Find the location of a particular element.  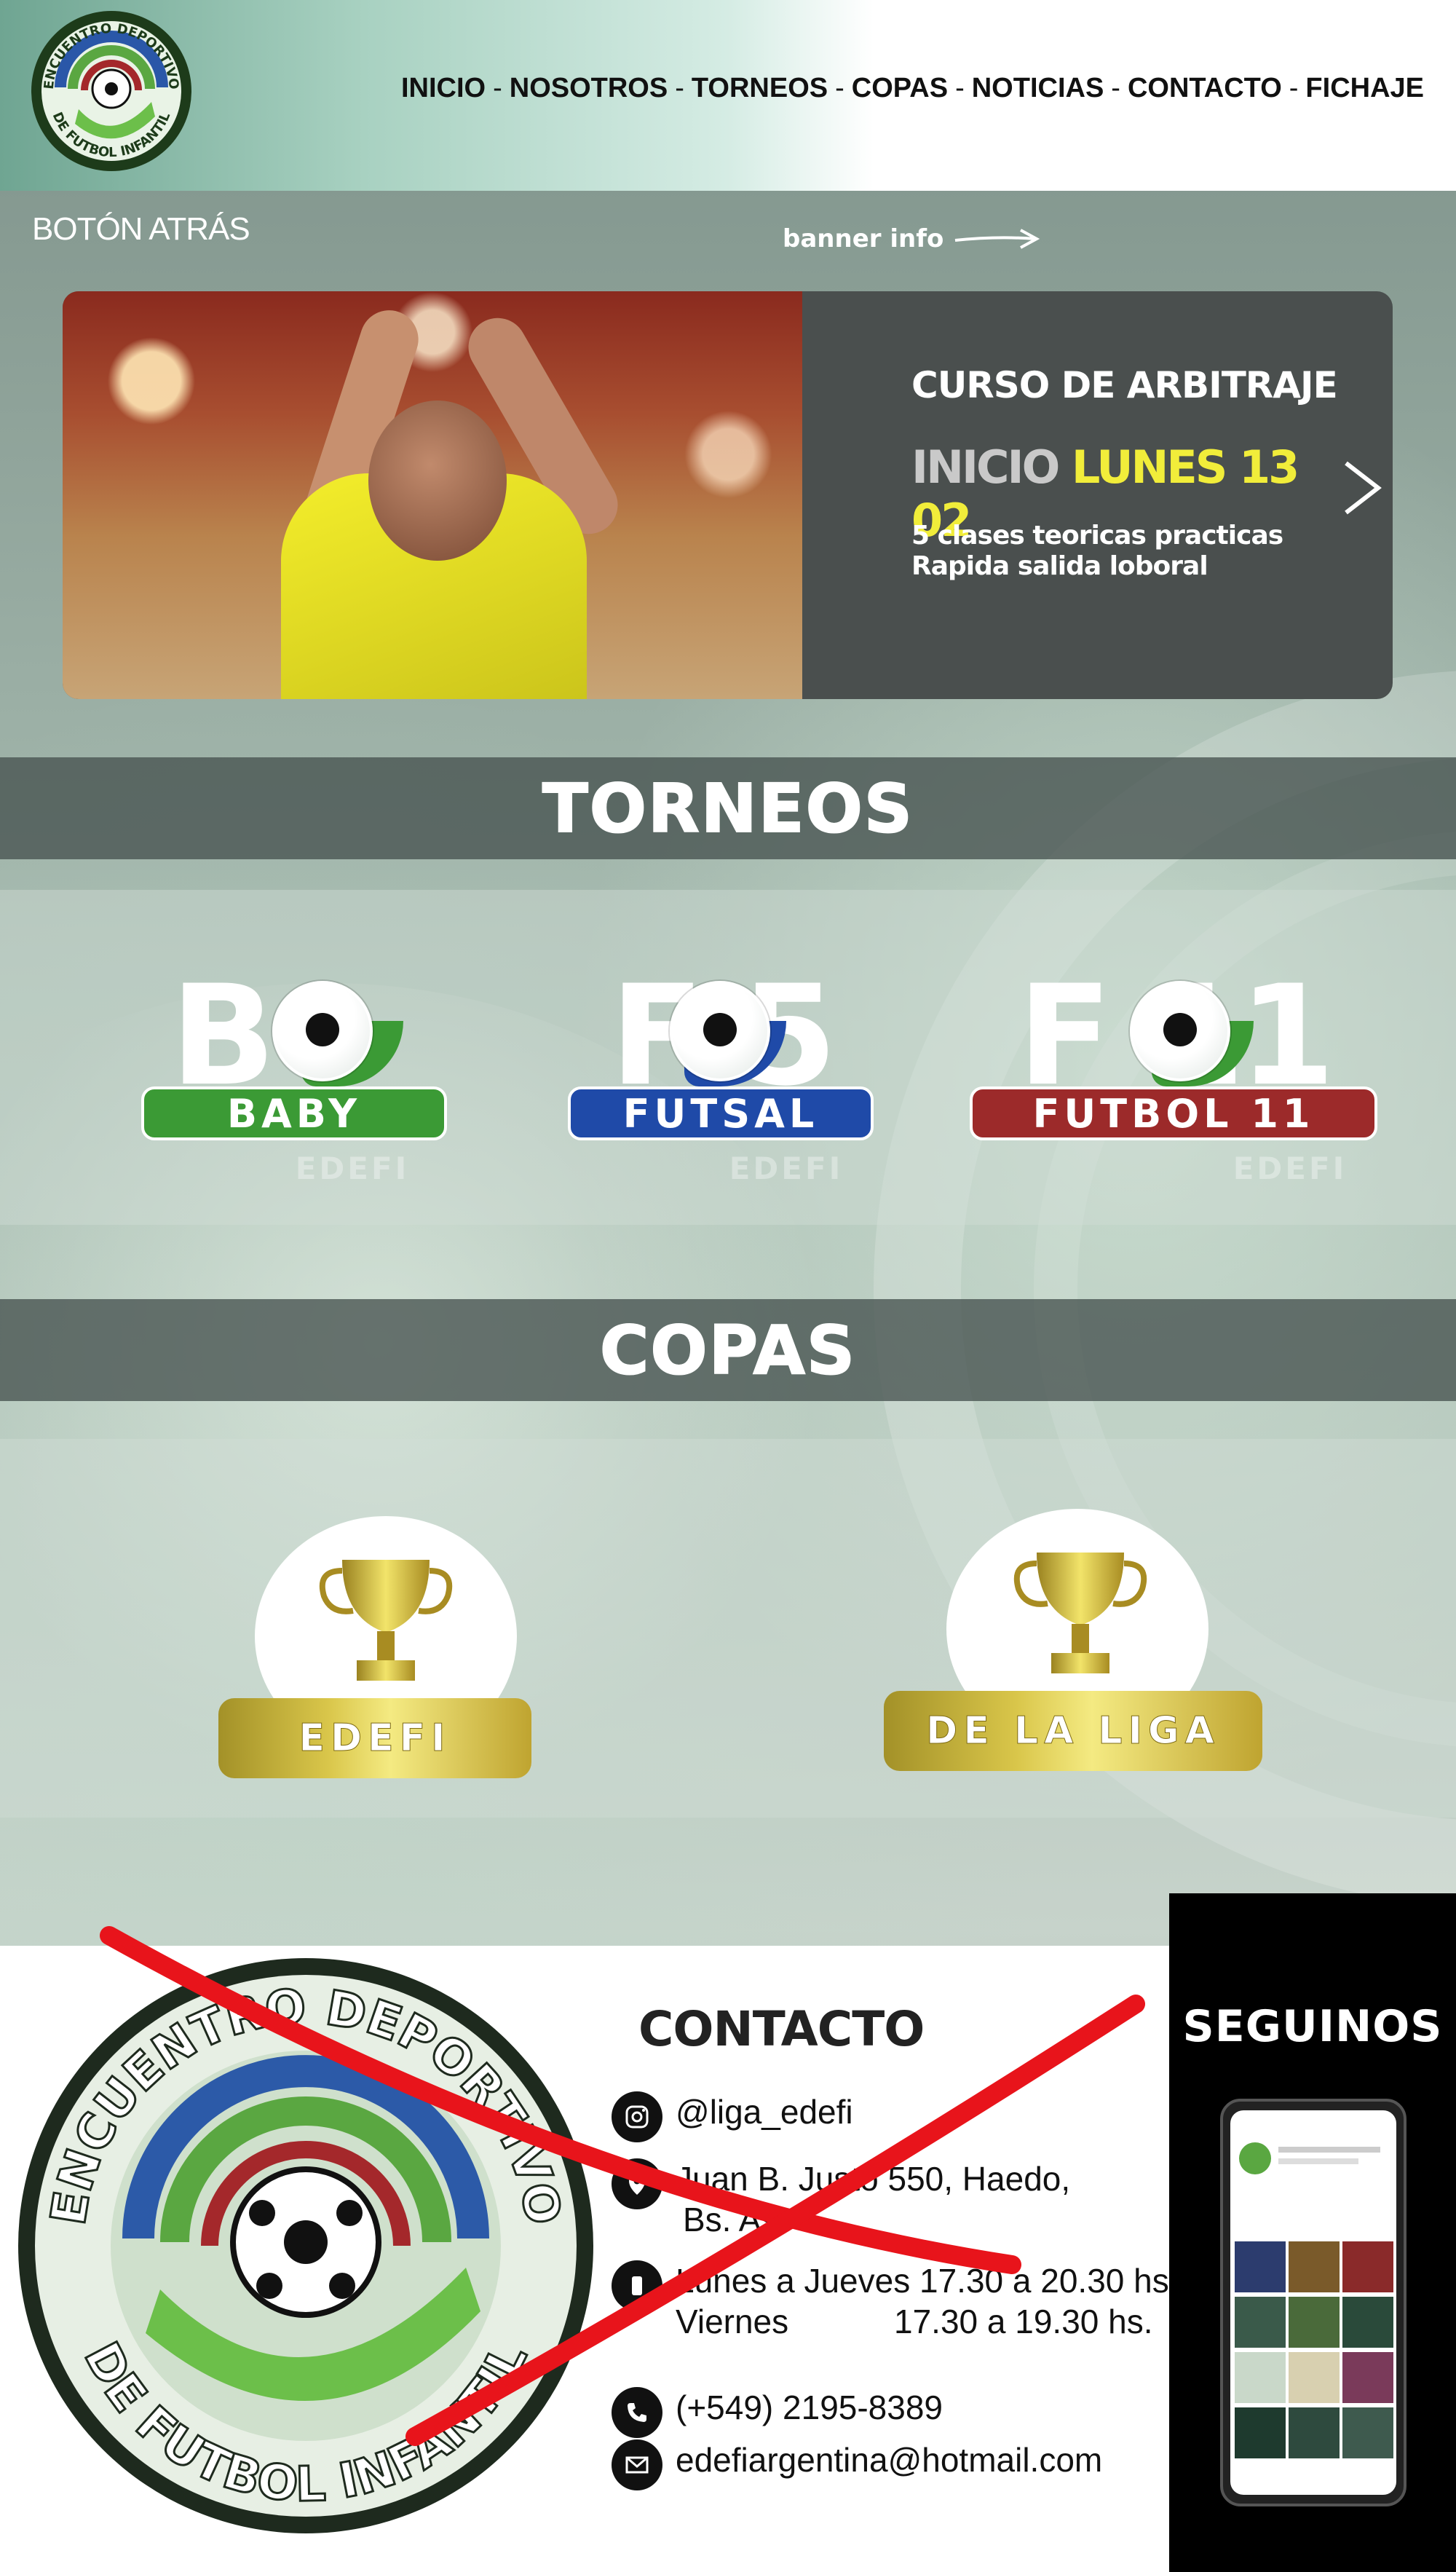

tournament-label: BABY is located at coordinates (294, 1113).